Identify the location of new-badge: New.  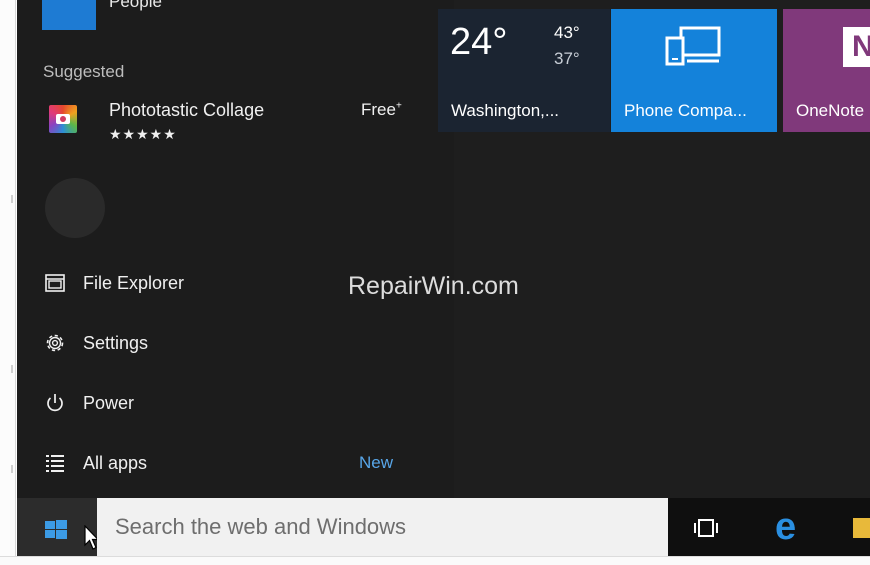
(376, 462).